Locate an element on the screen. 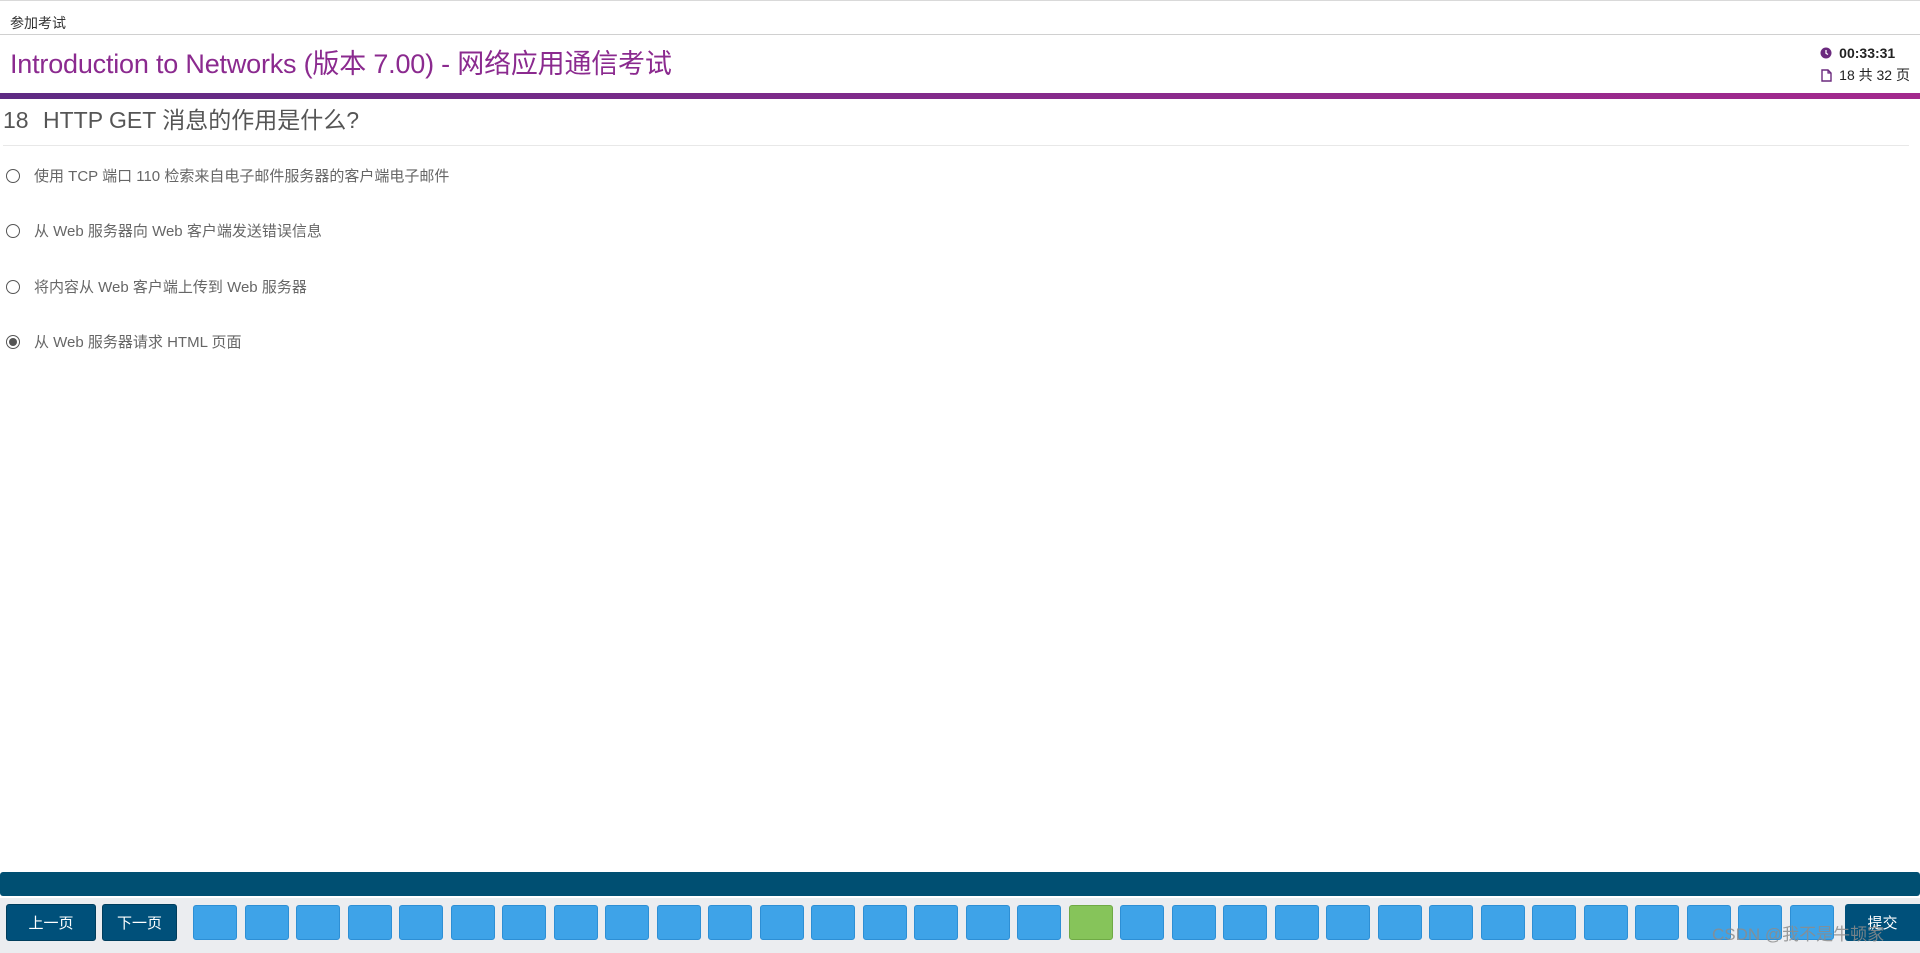 The width and height of the screenshot is (1920, 953). answer-option: 从 Web 服务器向 Web 客户端发送错误信息 is located at coordinates (164, 230).